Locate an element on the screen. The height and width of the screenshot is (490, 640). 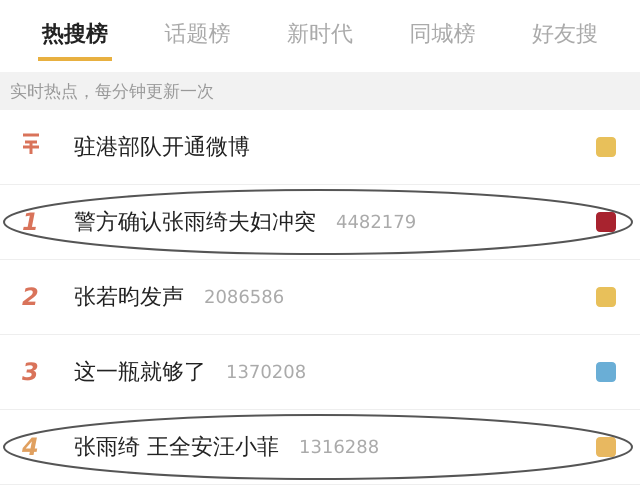
search-count: 4482179 is located at coordinates (376, 222).